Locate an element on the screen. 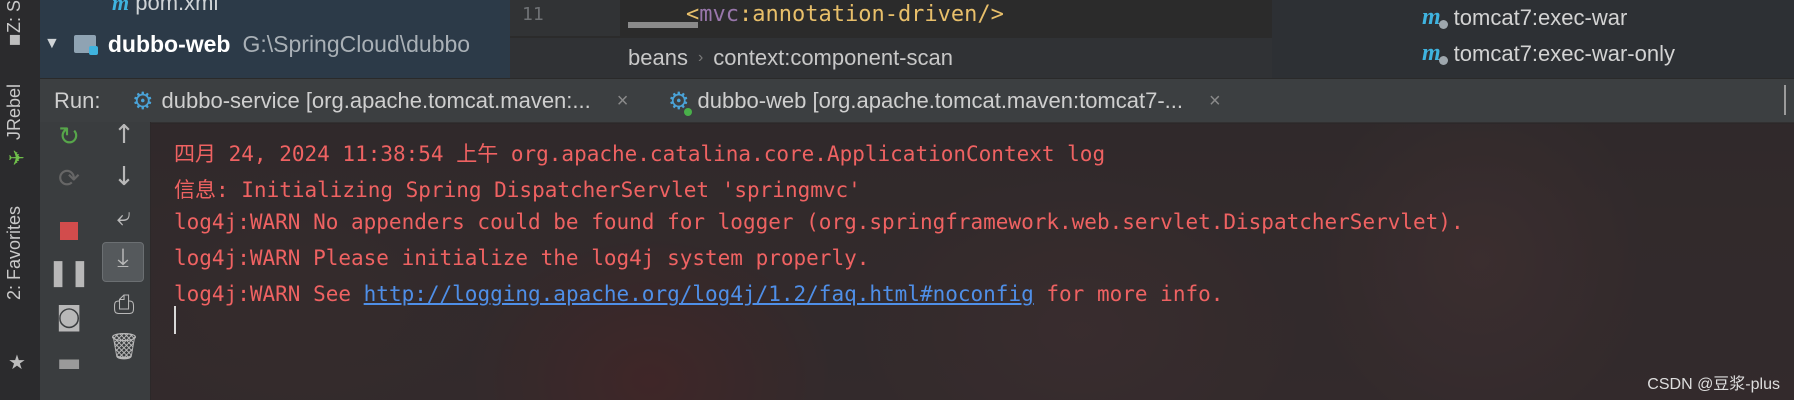 The height and width of the screenshot is (400, 1794). code-line: <mvc:annotation-driven/> is located at coordinates (845, 14).